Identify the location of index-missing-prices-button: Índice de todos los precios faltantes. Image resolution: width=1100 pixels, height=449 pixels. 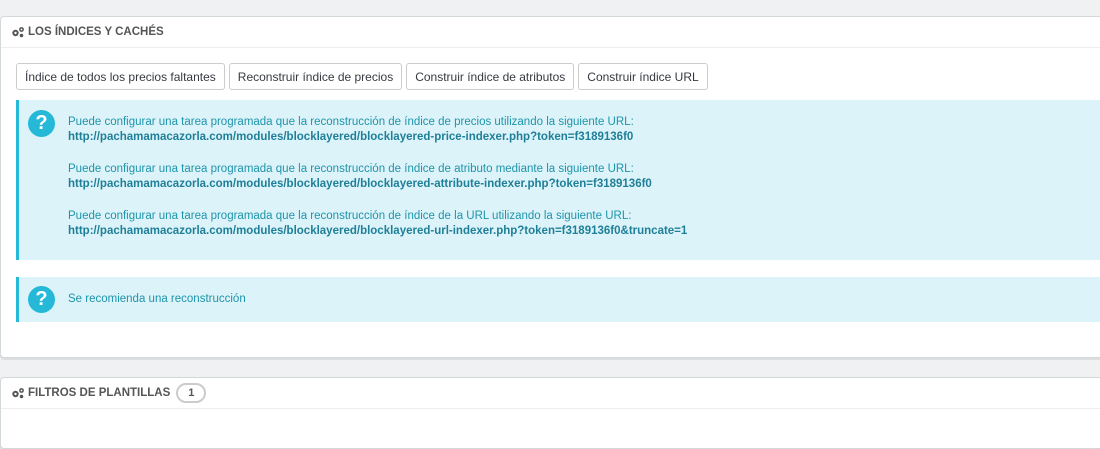
(120, 76).